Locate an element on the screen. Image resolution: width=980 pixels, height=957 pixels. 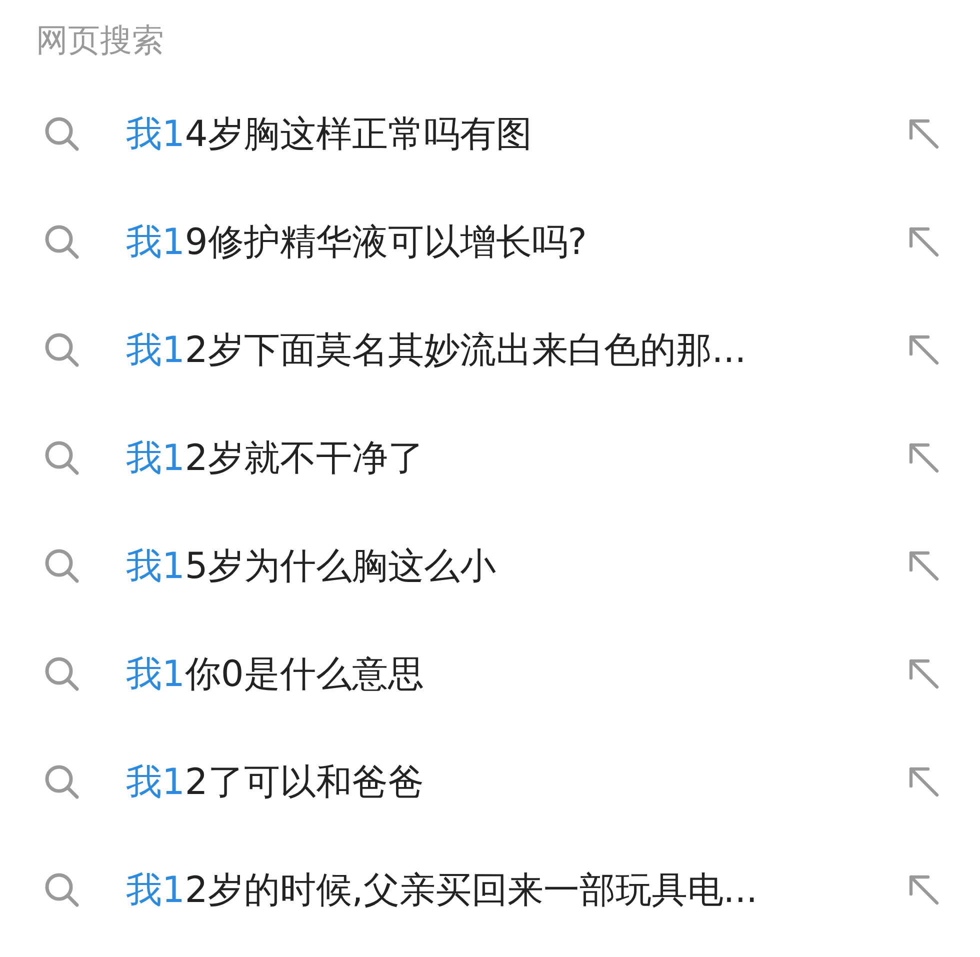
suggestion-text: 我15岁为什么胸这么小 is located at coordinates (311, 566).